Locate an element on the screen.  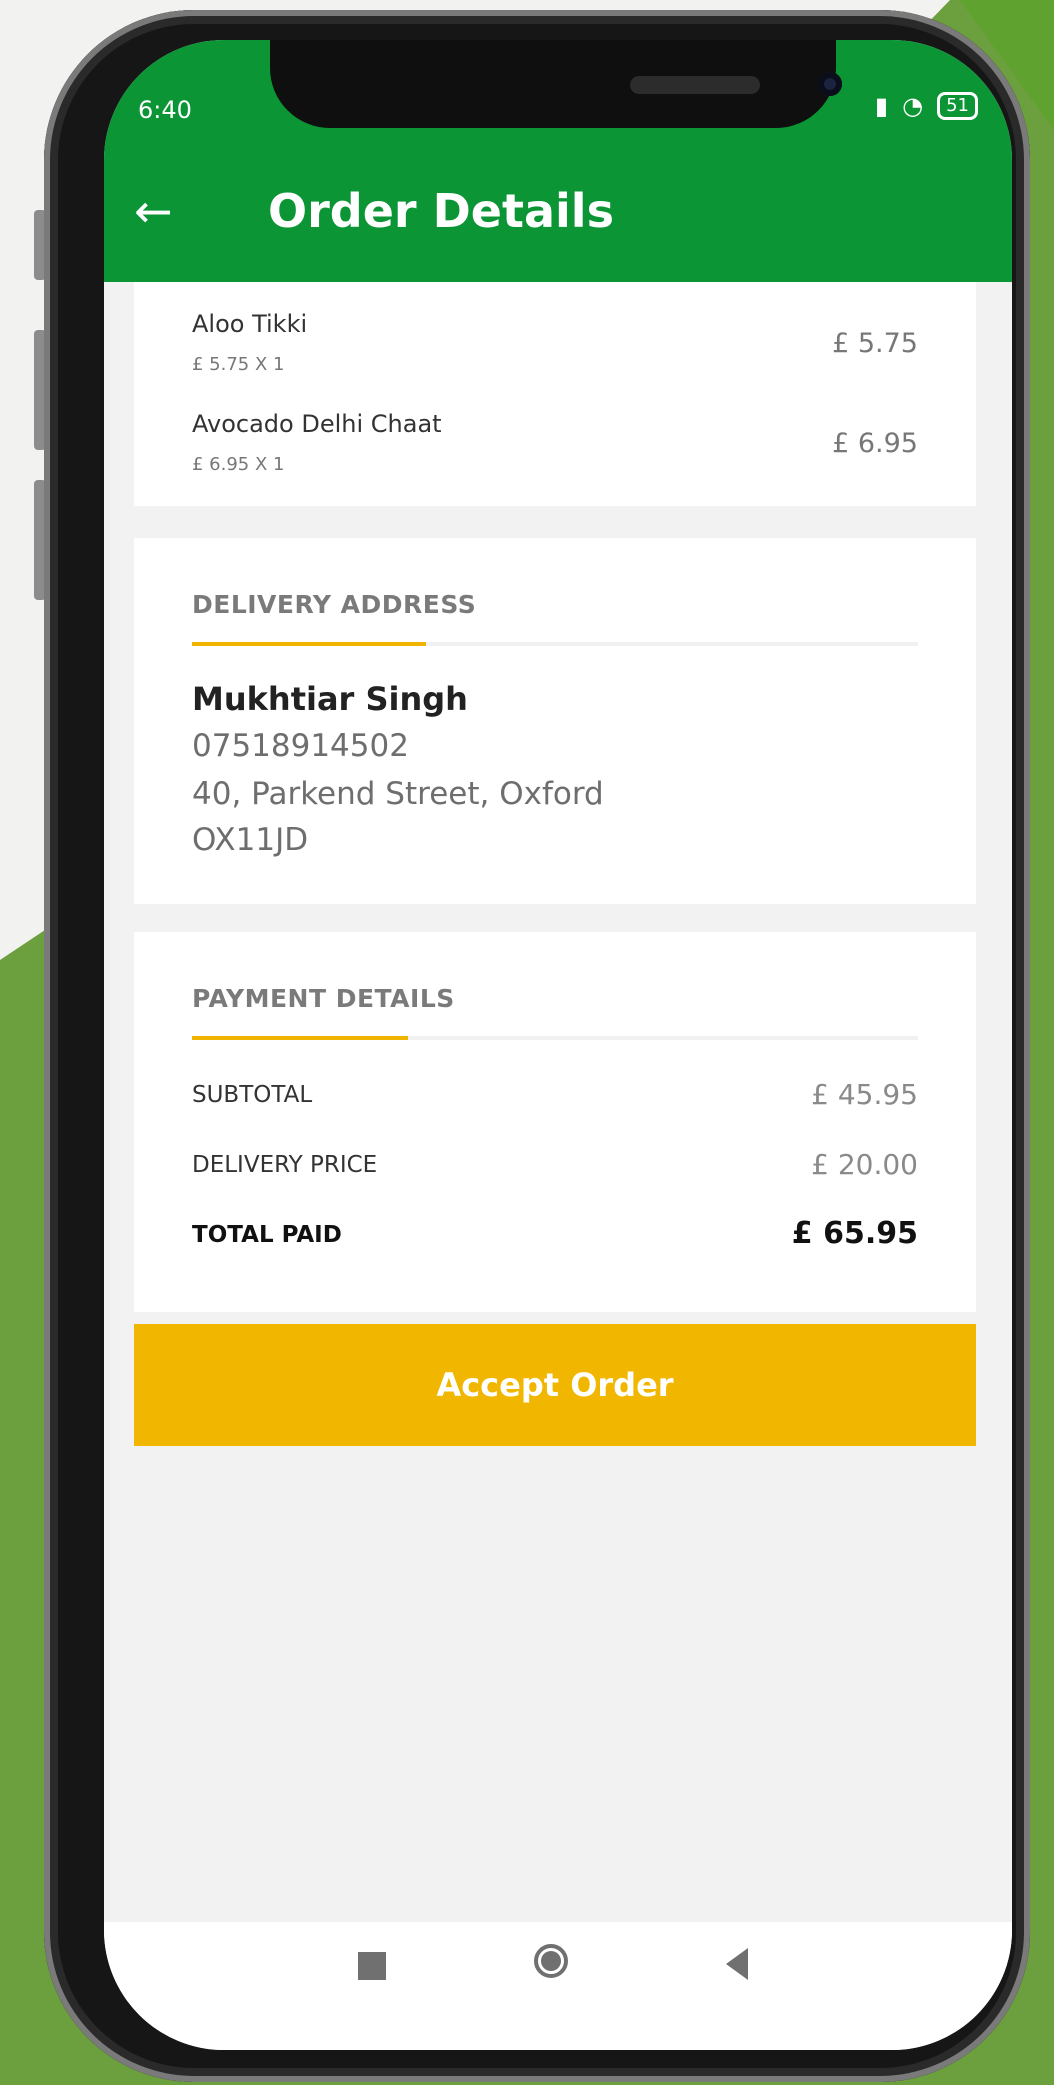
item-name: Aloo Tikki is located at coordinates (250, 324).